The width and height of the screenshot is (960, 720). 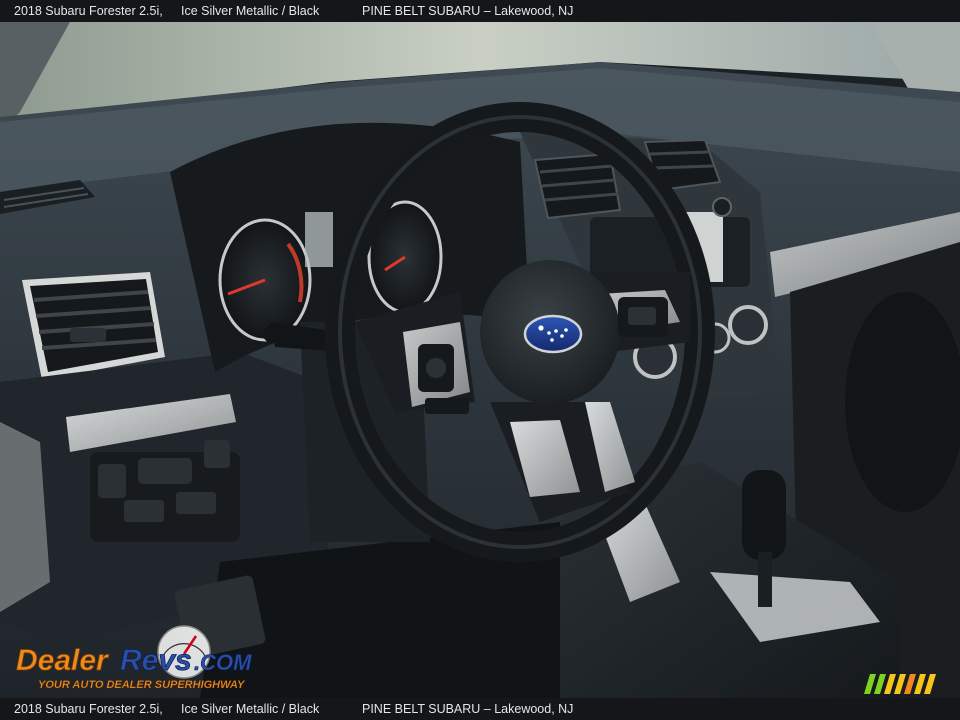 I want to click on tachometer, so click(x=265, y=280).